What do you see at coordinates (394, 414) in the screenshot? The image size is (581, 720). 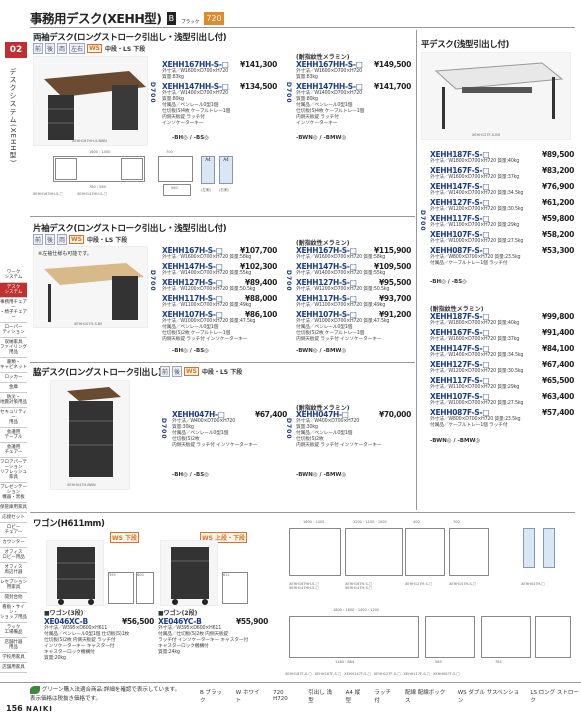 I see `price: ¥70,000` at bounding box center [394, 414].